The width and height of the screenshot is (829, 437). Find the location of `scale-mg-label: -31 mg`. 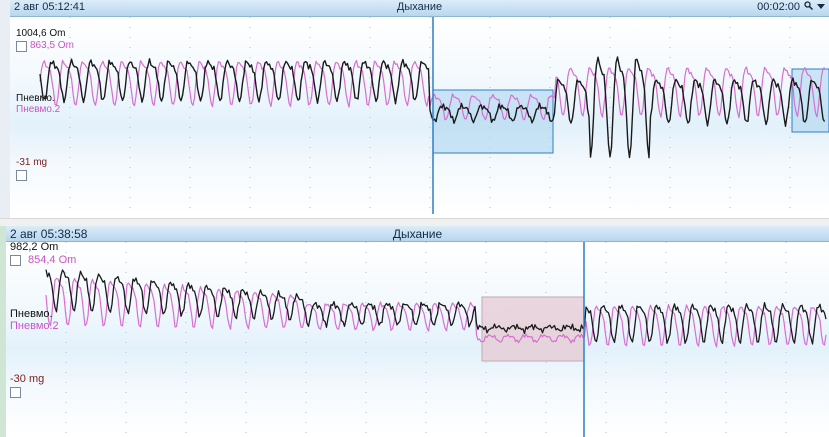

scale-mg-label: -31 mg is located at coordinates (32, 162).